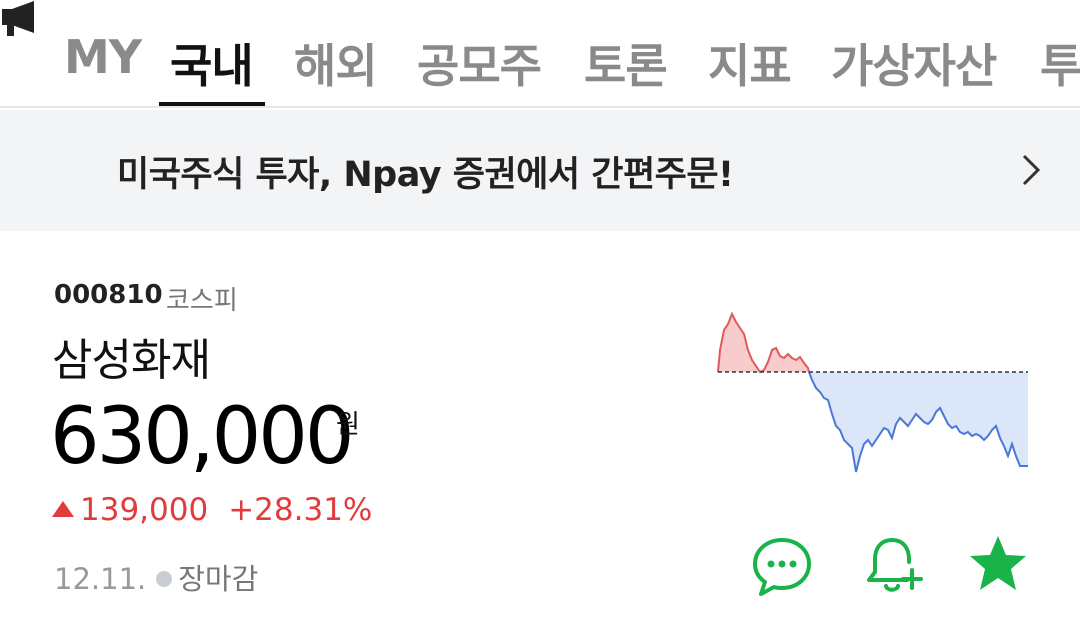 This screenshot has height=626, width=1080. What do you see at coordinates (336, 63) in the screenshot?
I see `tab-overseas: 해외` at bounding box center [336, 63].